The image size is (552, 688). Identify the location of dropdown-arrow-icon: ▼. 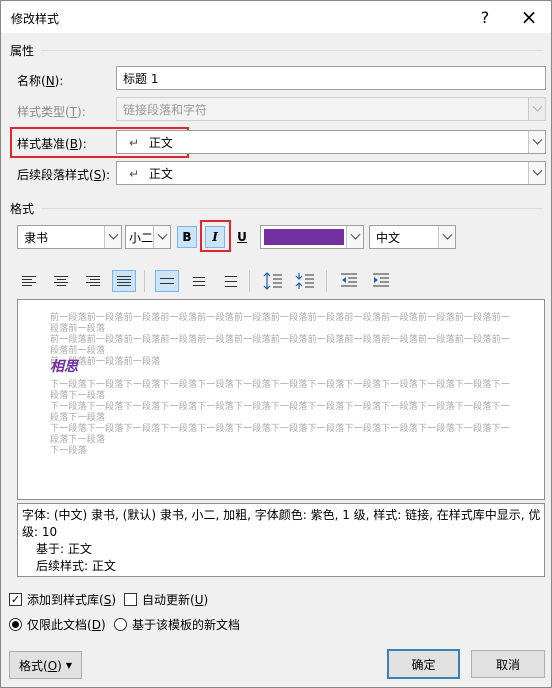
(68, 665).